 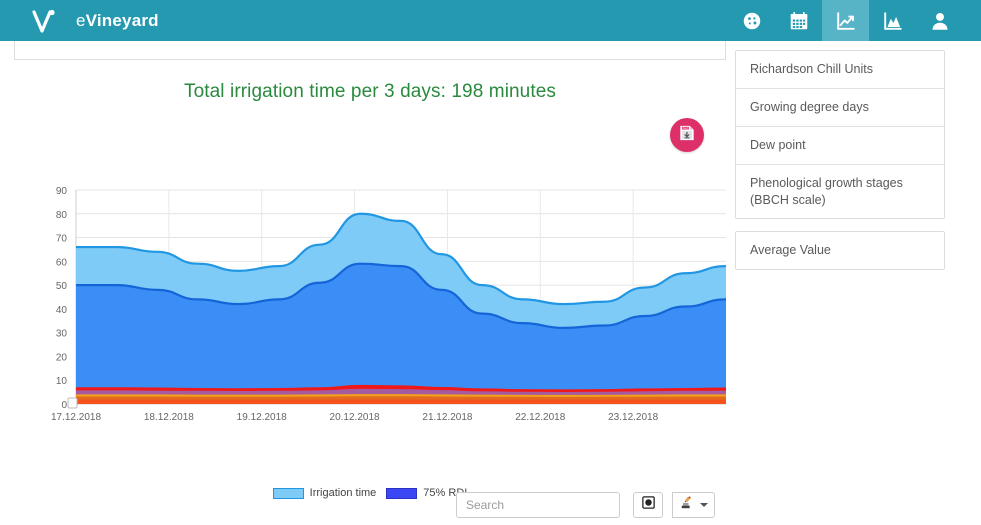 I want to click on brand-prefix: e, so click(x=81, y=20).